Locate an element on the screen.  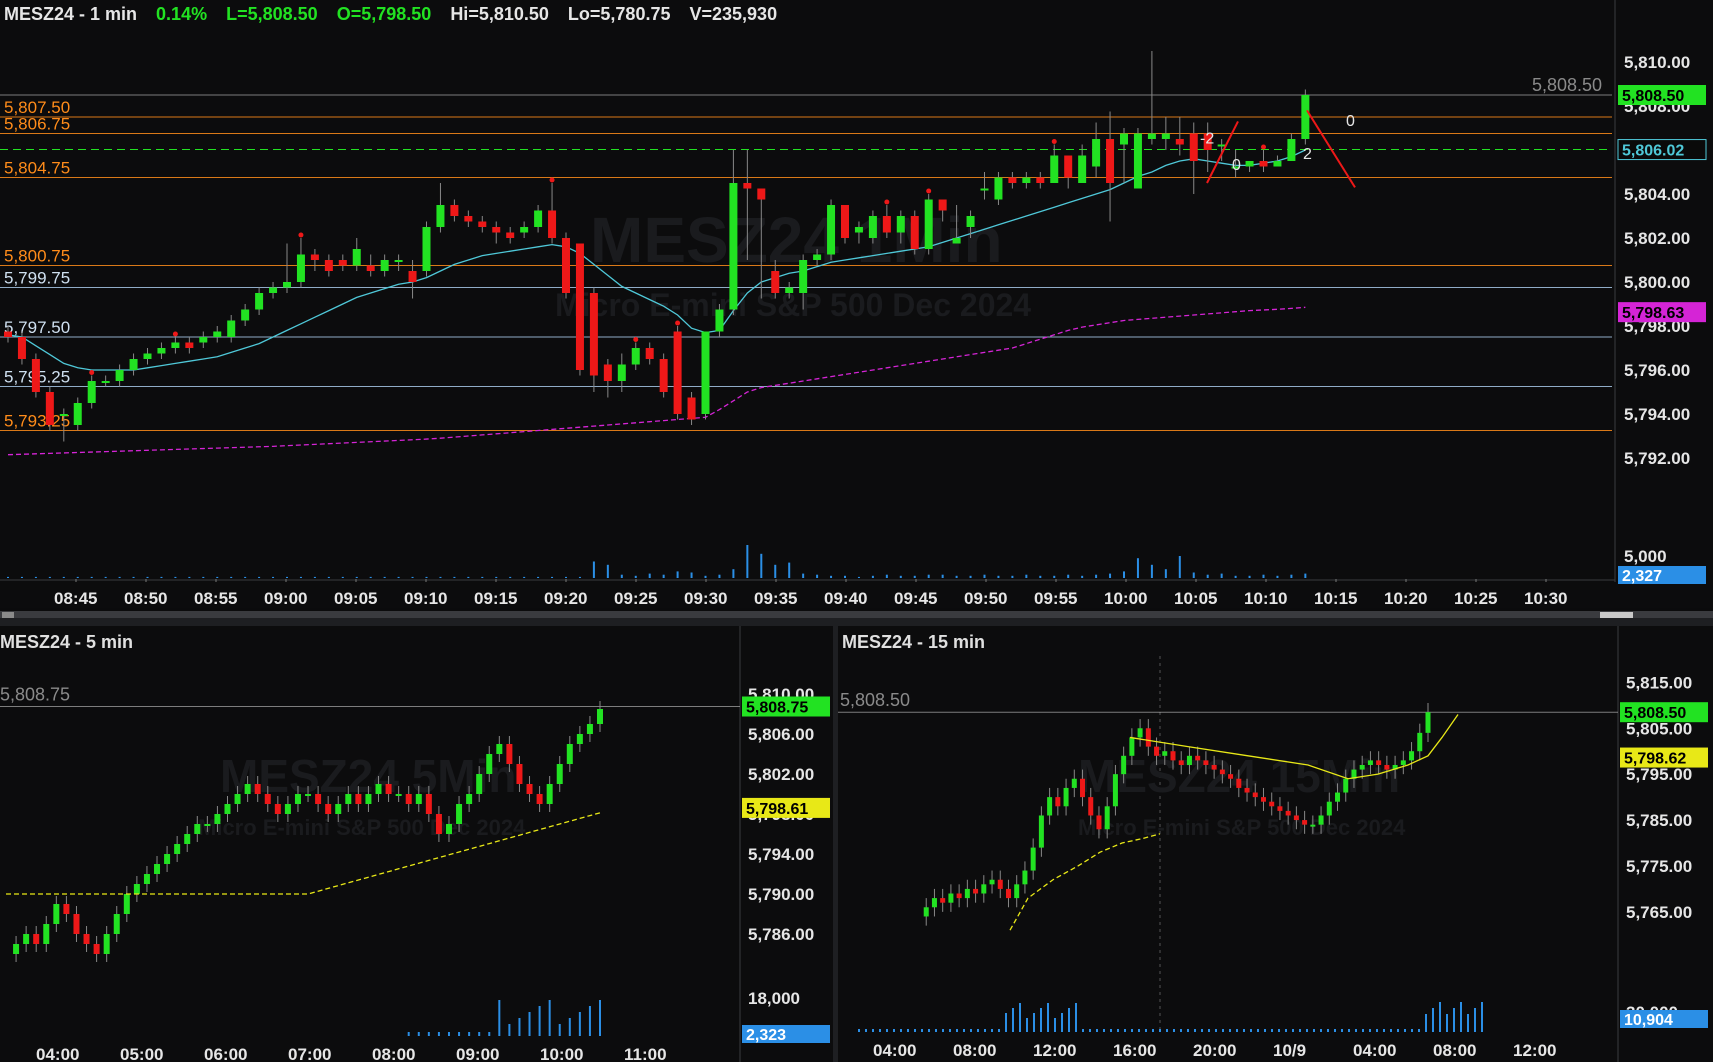
y-tick-label: 5,765.00 is located at coordinates (1659, 912).